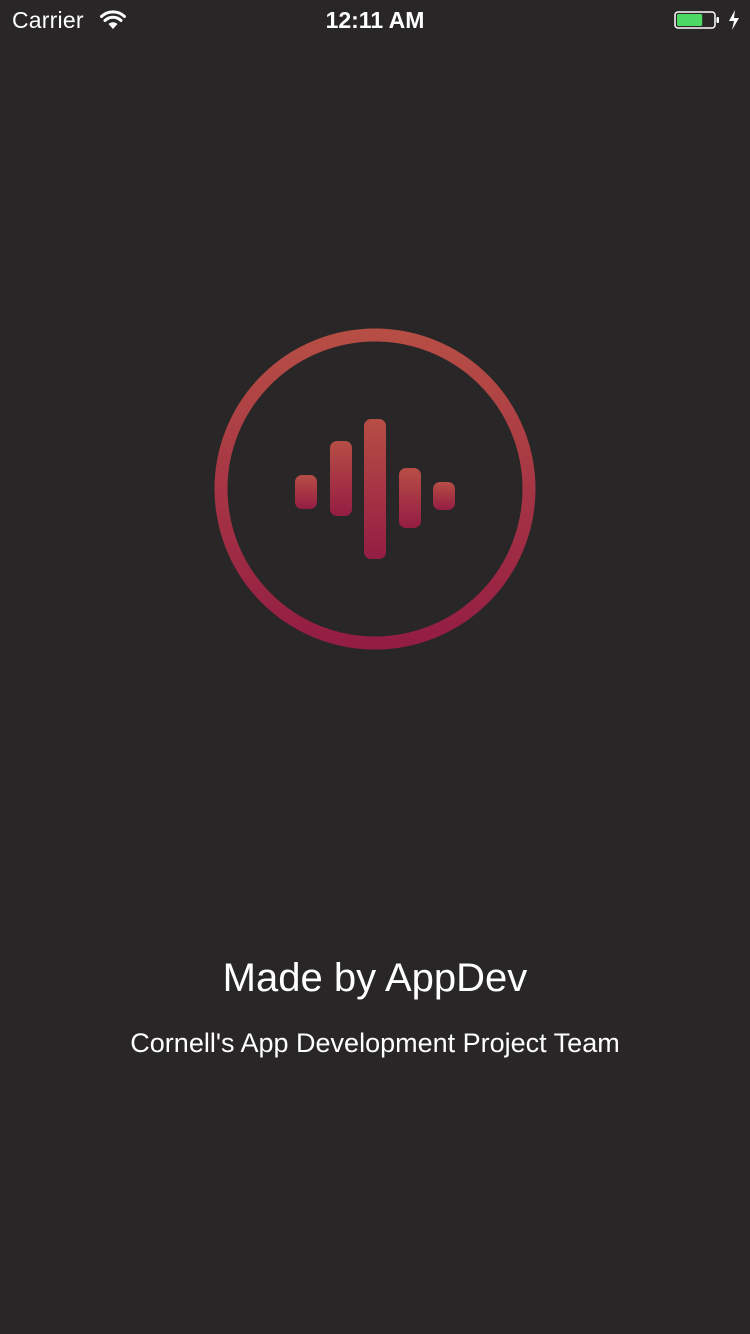 The width and height of the screenshot is (750, 1334). What do you see at coordinates (375, 1043) in the screenshot?
I see `credits-subtitle: Cornell's App Development Project Team` at bounding box center [375, 1043].